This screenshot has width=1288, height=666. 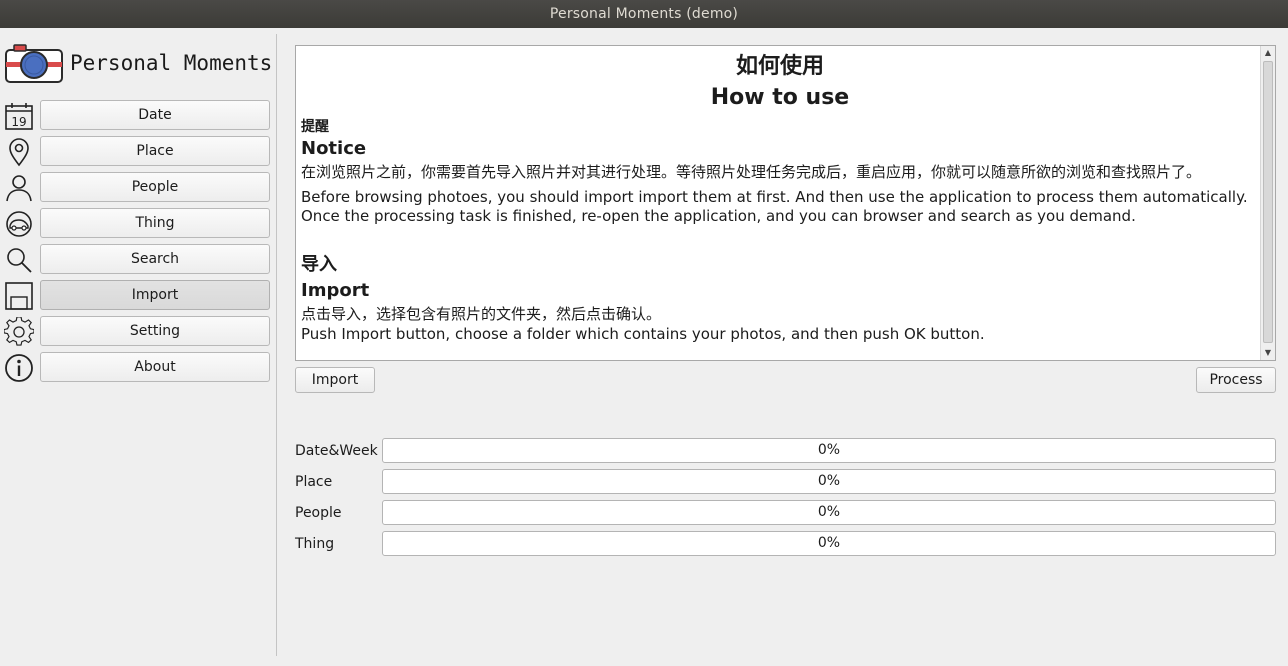 I want to click on thing-button: Thing, so click(x=155, y=223).